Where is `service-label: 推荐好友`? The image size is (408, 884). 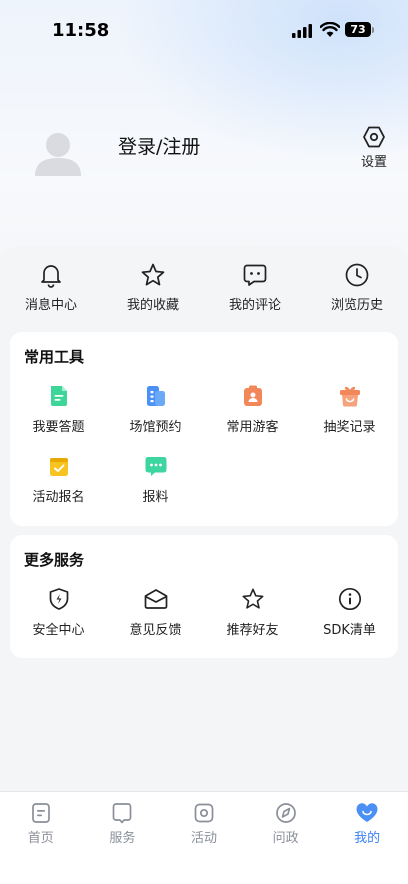
service-label: 推荐好友 is located at coordinates (252, 630).